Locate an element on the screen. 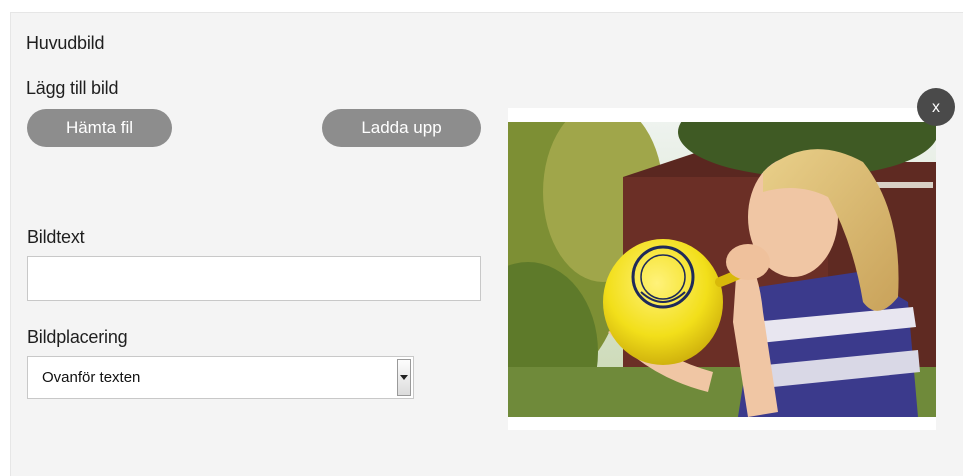 The height and width of the screenshot is (476, 963). fetch-file-button: Hämta fil is located at coordinates (99, 128).